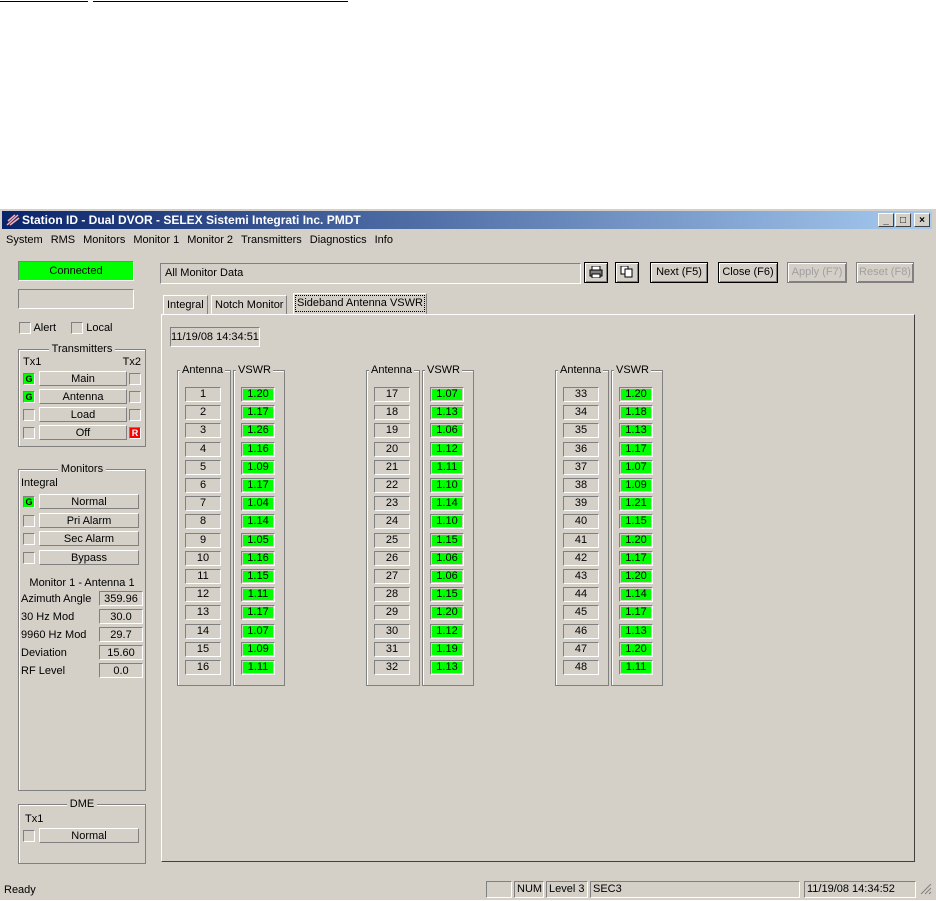 This screenshot has width=936, height=901. I want to click on reading-value: 359.96, so click(121, 598).